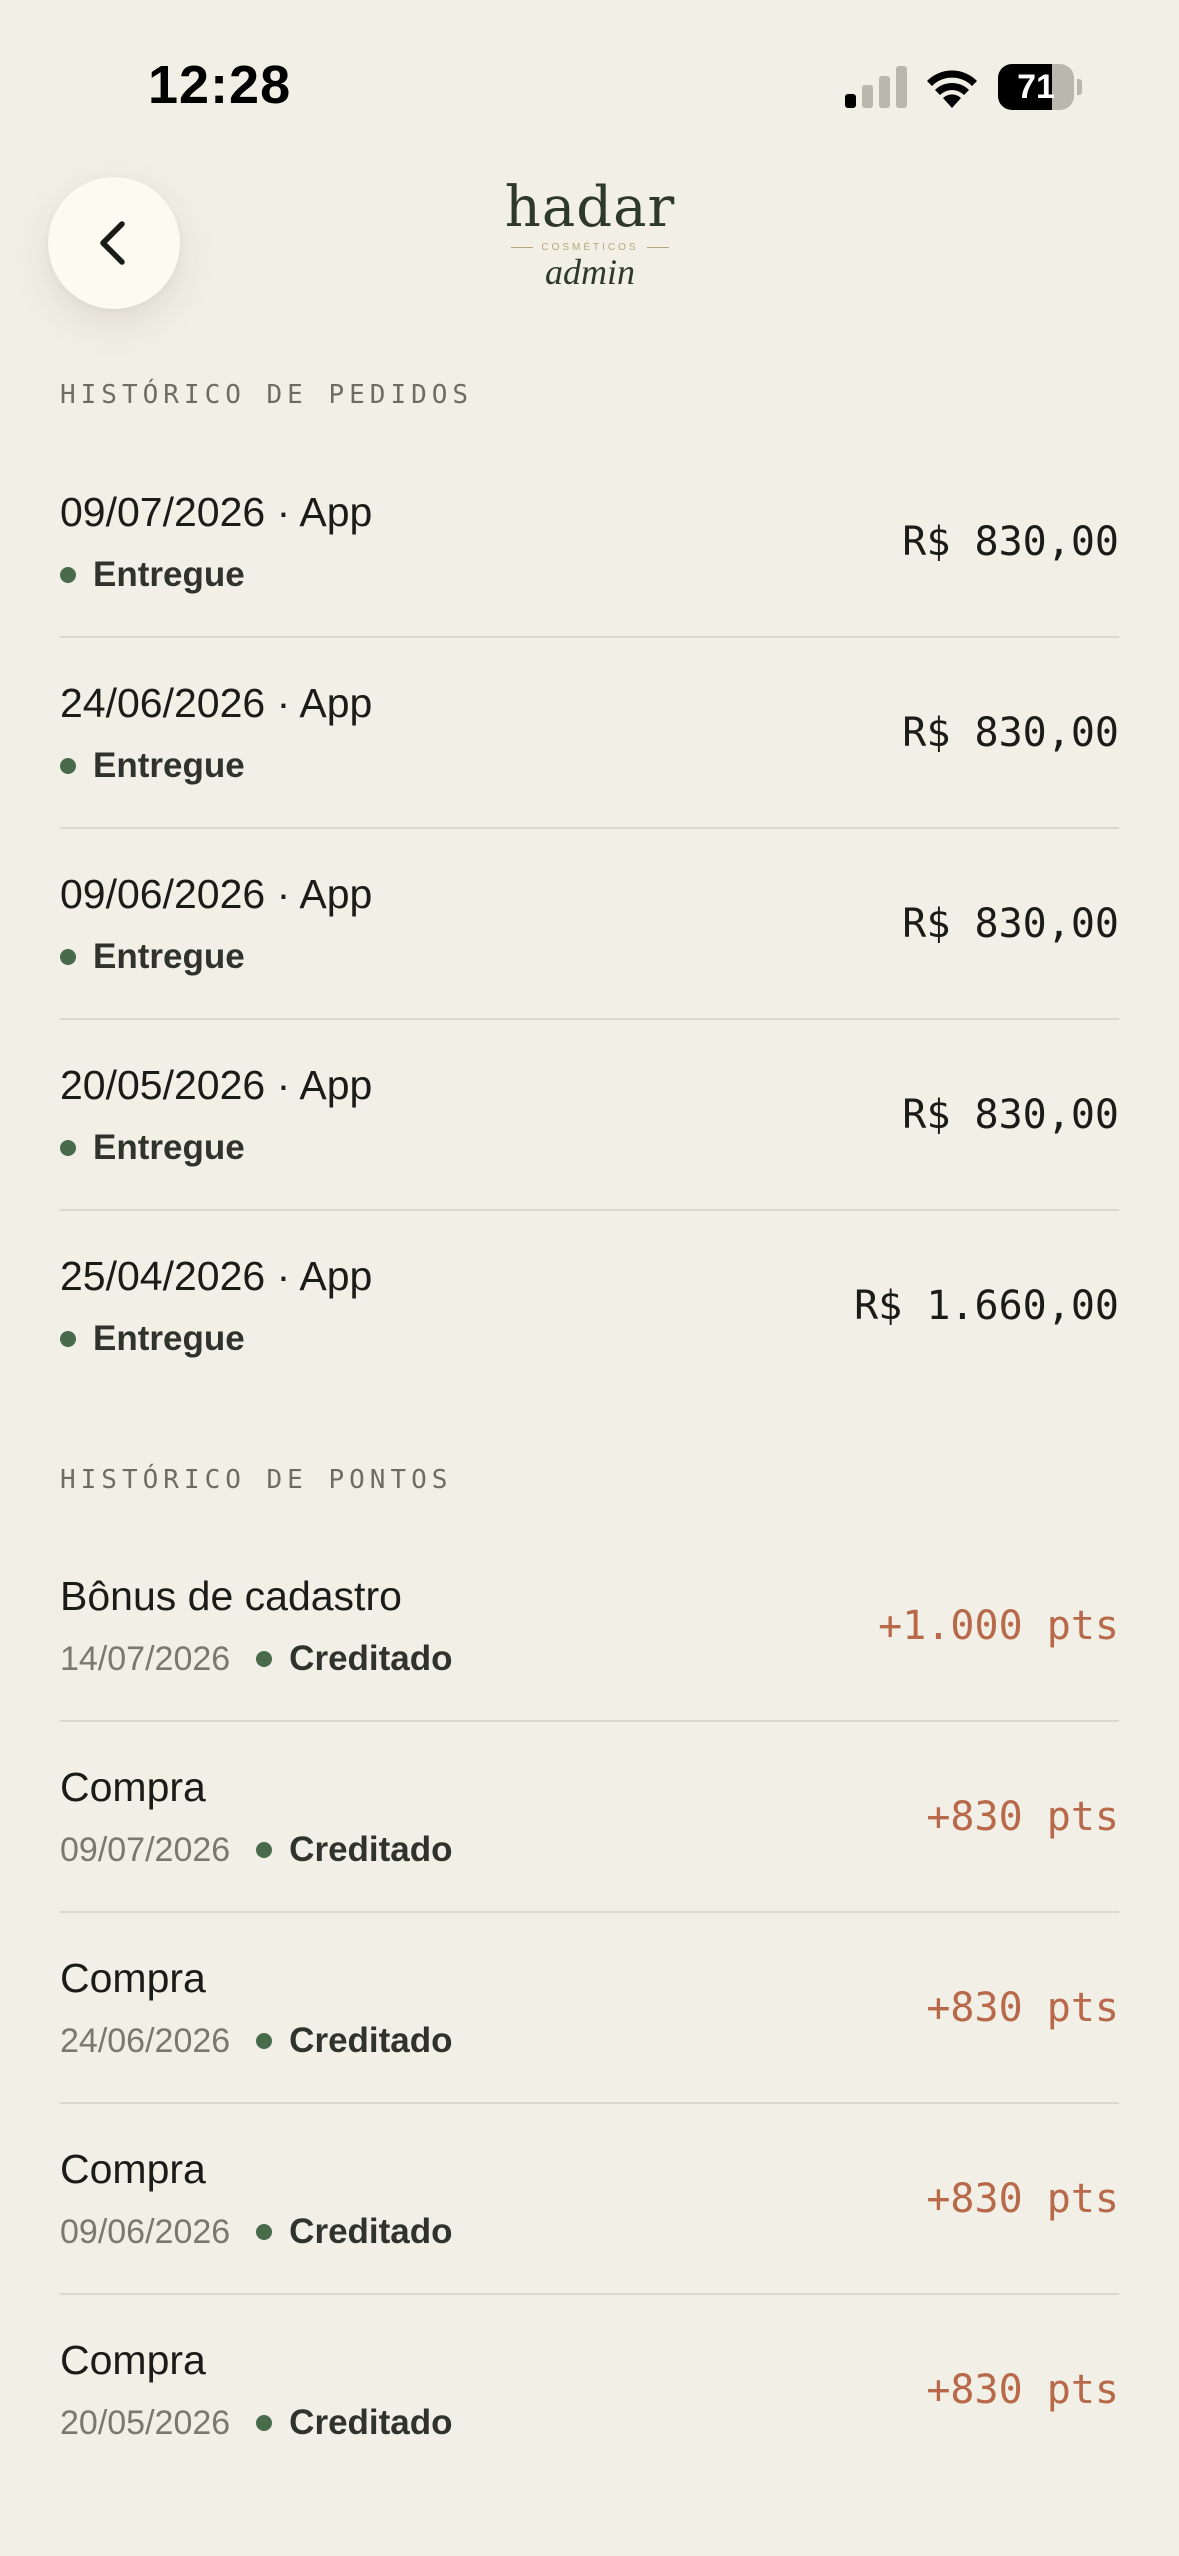 This screenshot has width=1179, height=2556. What do you see at coordinates (589, 733) in the screenshot?
I see `order-row: 24/06/2026 · App Entregue R$ 830,00` at bounding box center [589, 733].